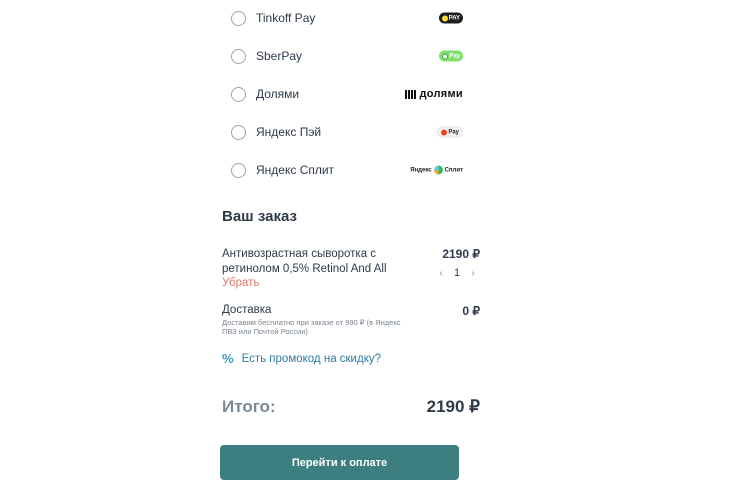 The width and height of the screenshot is (752, 485). I want to click on delivery-label: Доставка, so click(247, 310).